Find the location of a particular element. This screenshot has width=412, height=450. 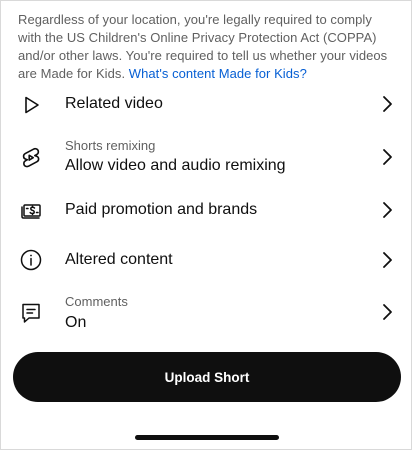

shorts-remix-icon is located at coordinates (31, 158).